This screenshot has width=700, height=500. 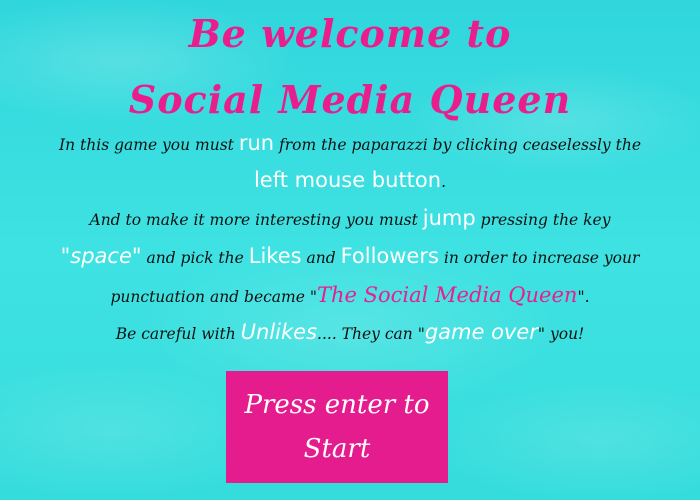 What do you see at coordinates (539, 258) in the screenshot?
I see `instructions-text: in order to increase your` at bounding box center [539, 258].